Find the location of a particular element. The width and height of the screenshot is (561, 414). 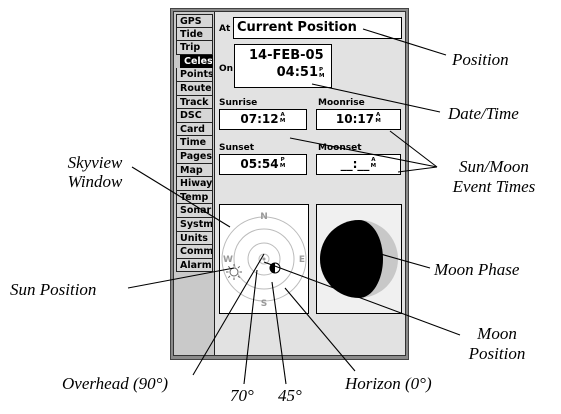

moon-phase-pointer is located at coordinates (400, 259).